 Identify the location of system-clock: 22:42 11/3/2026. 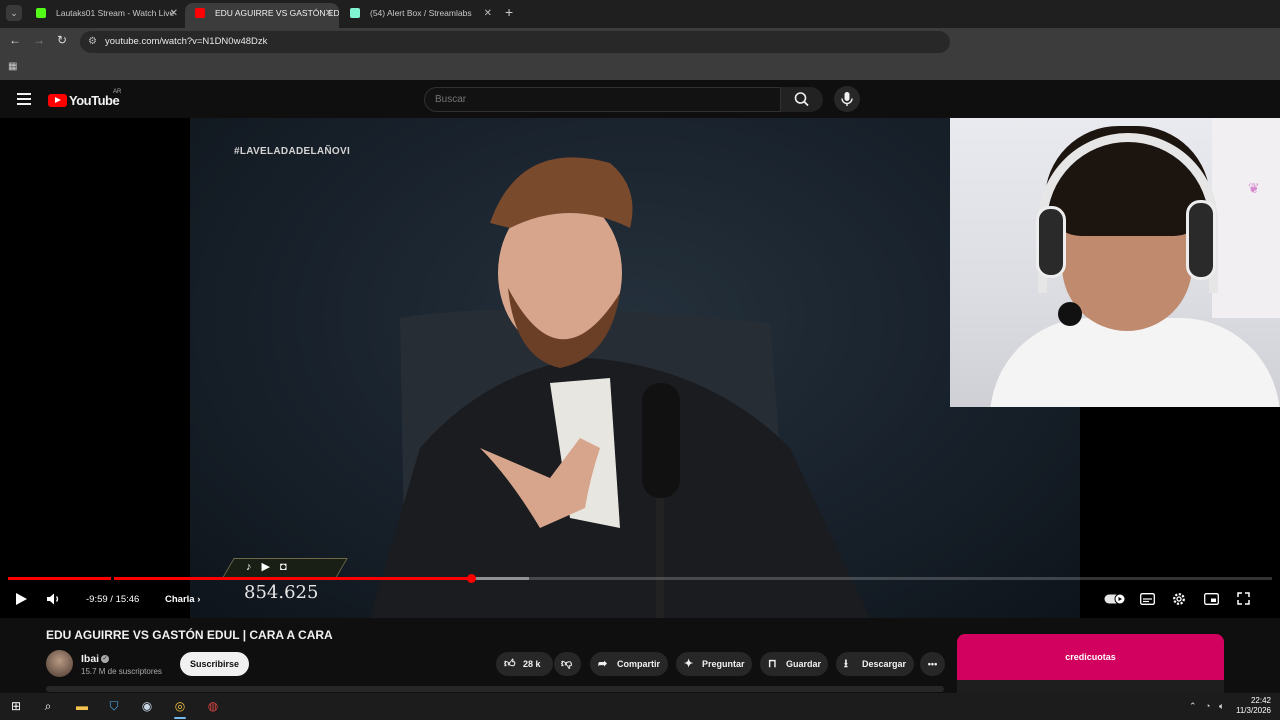
(1253, 706).